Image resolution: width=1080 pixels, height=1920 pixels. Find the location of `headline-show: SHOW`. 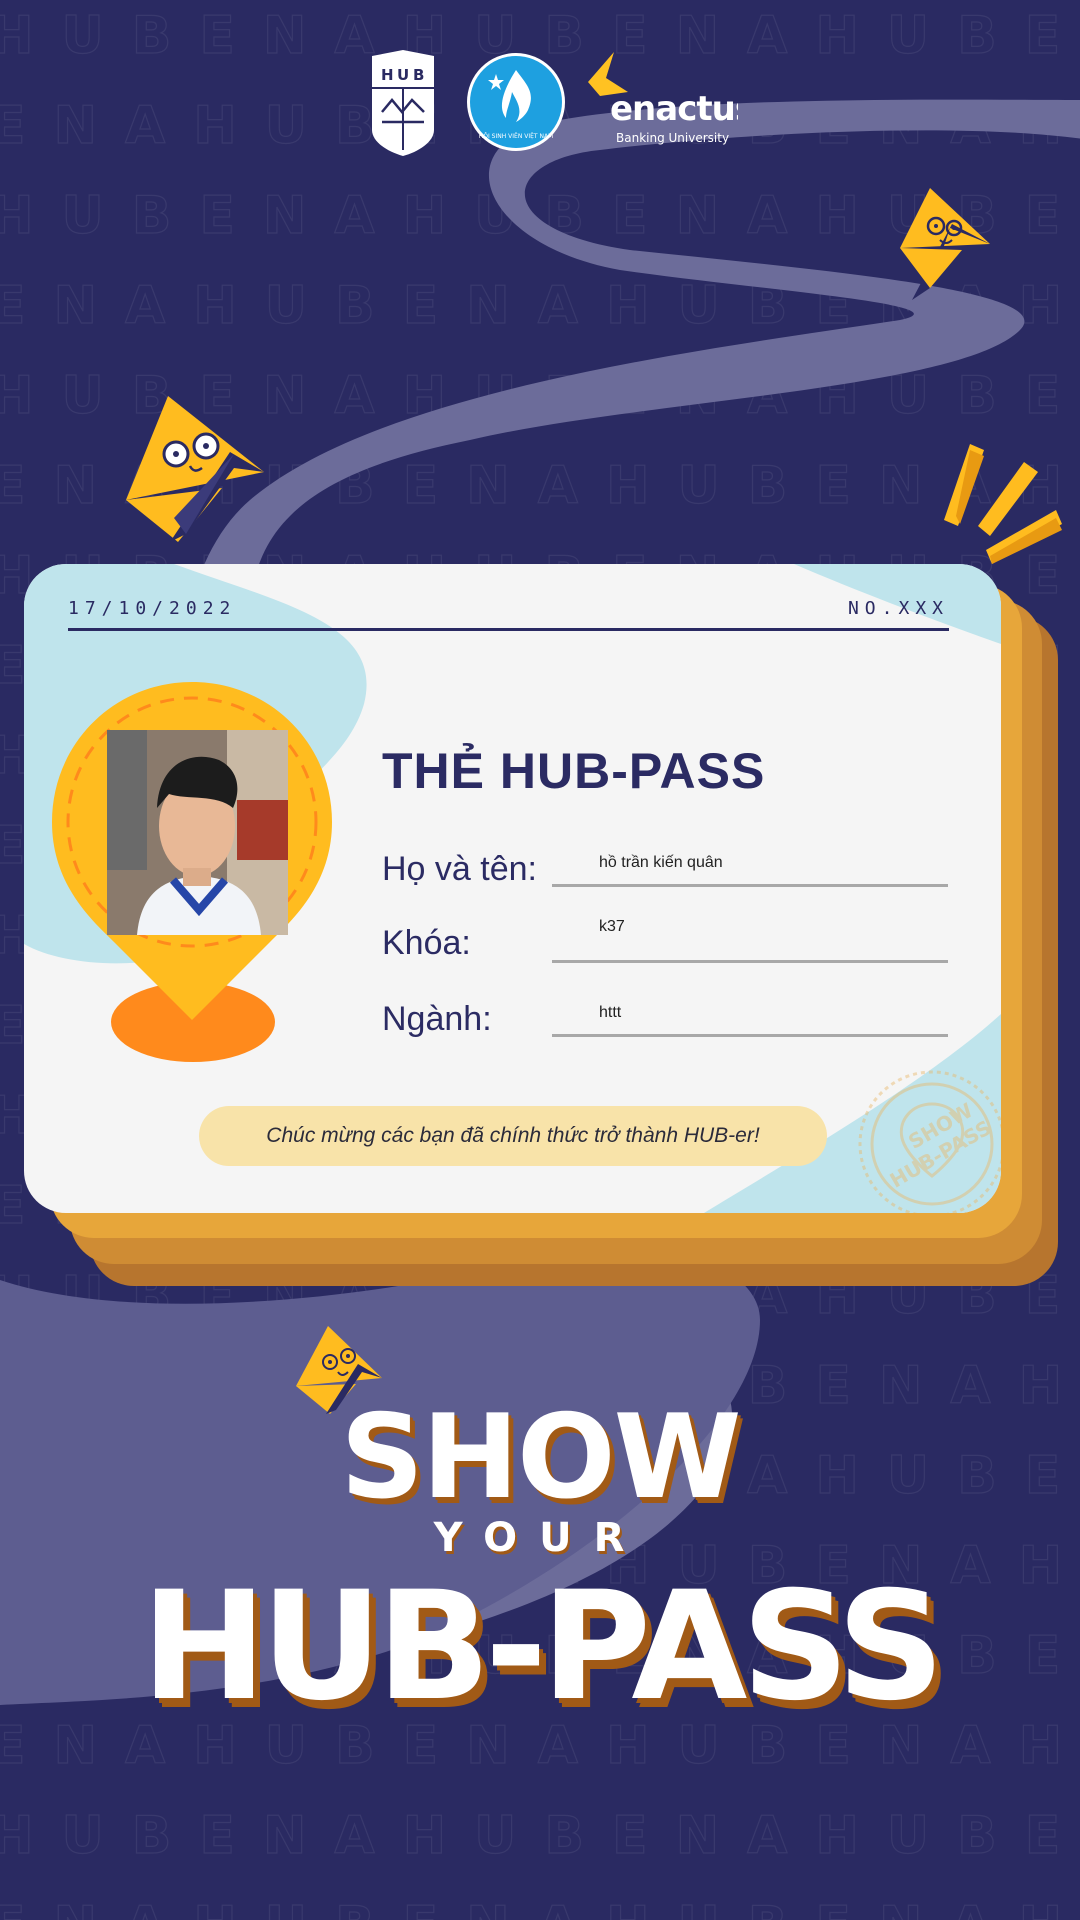

headline-show: SHOW is located at coordinates (540, 1457).